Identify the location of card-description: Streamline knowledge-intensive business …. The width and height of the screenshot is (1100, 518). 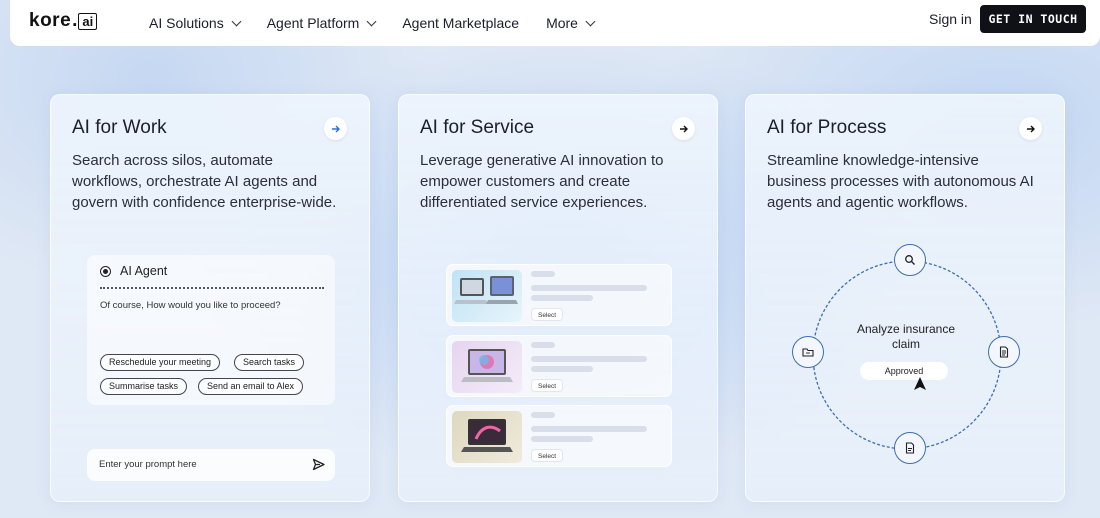
(900, 181).